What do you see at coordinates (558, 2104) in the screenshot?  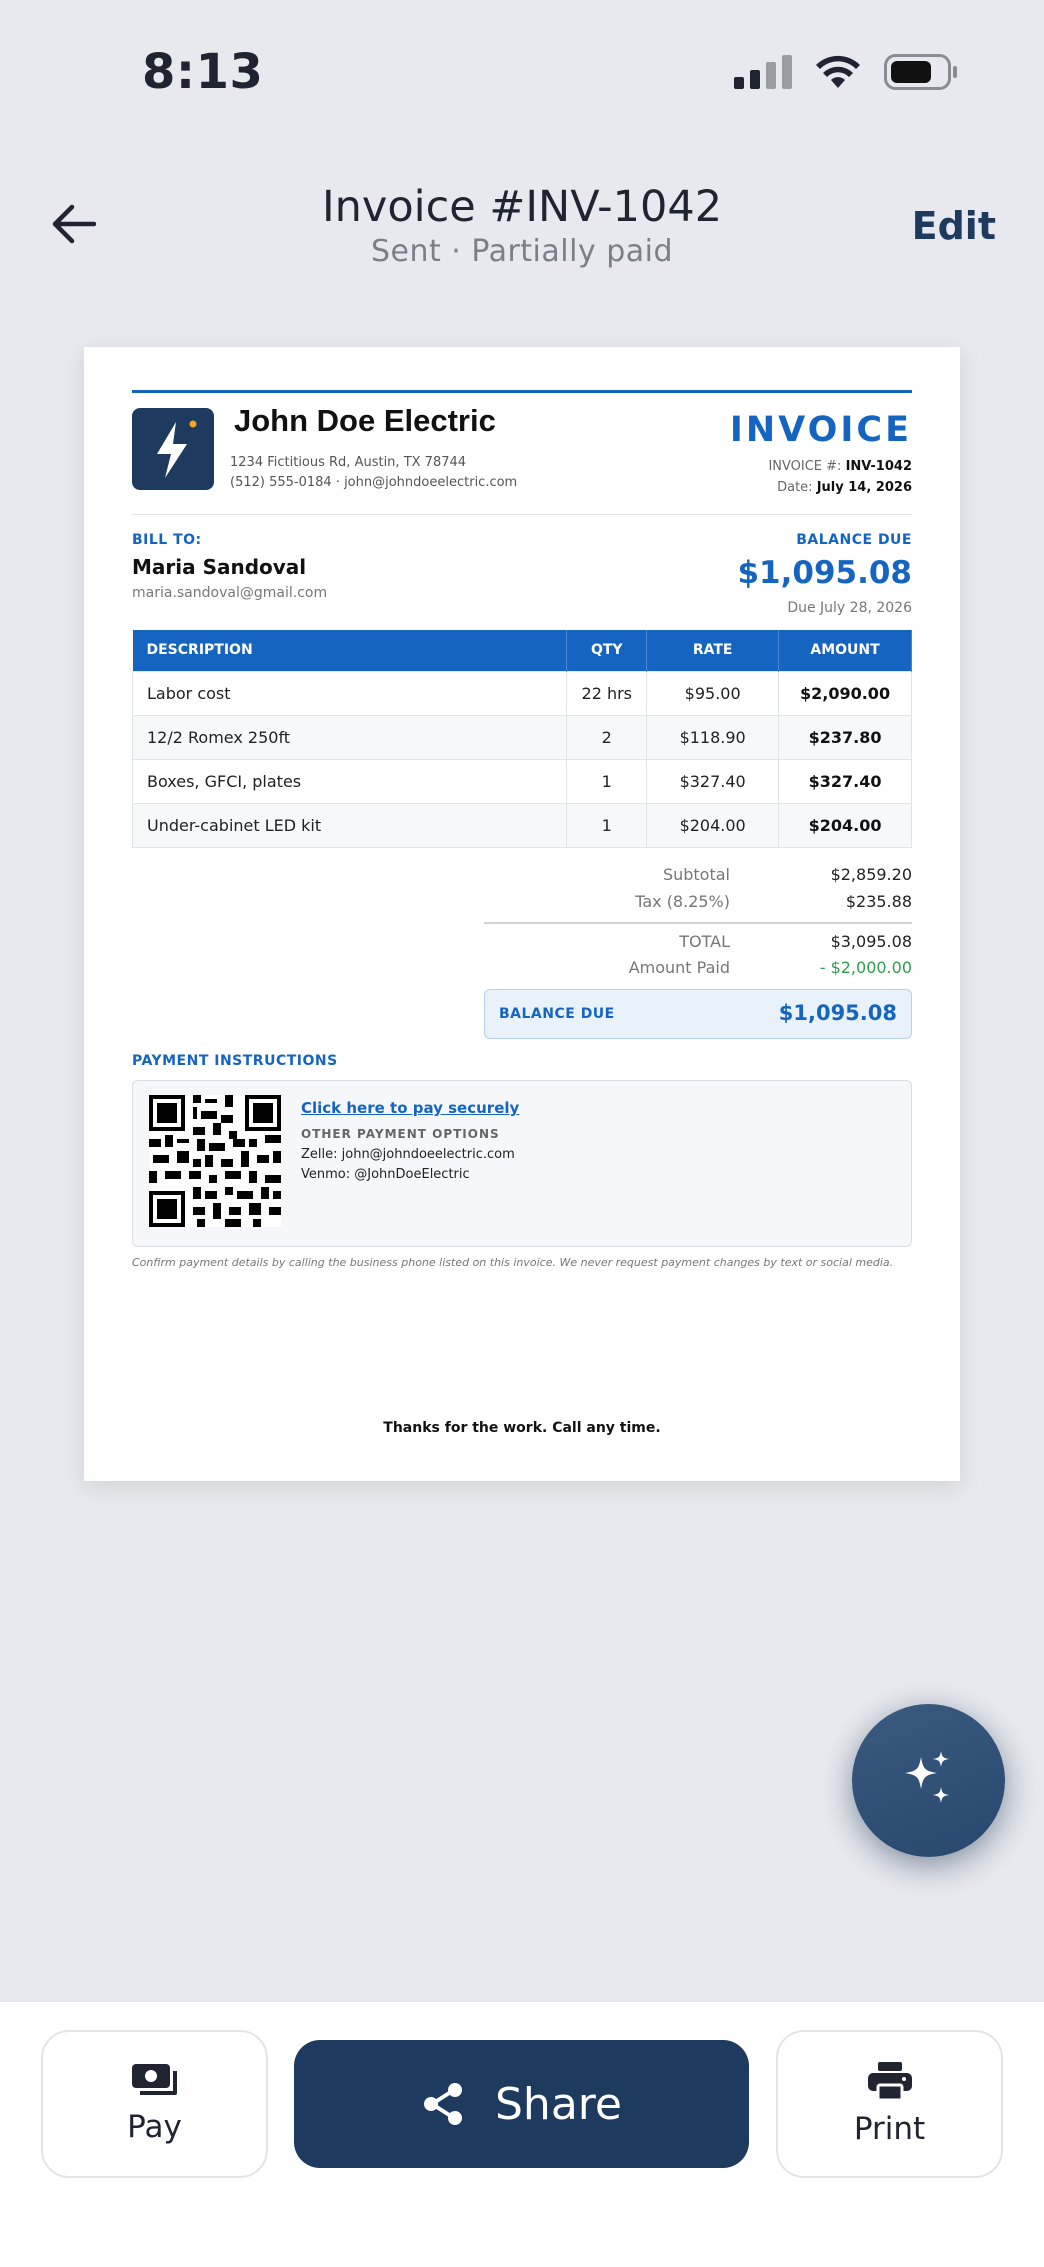 I see `share-label: Share` at bounding box center [558, 2104].